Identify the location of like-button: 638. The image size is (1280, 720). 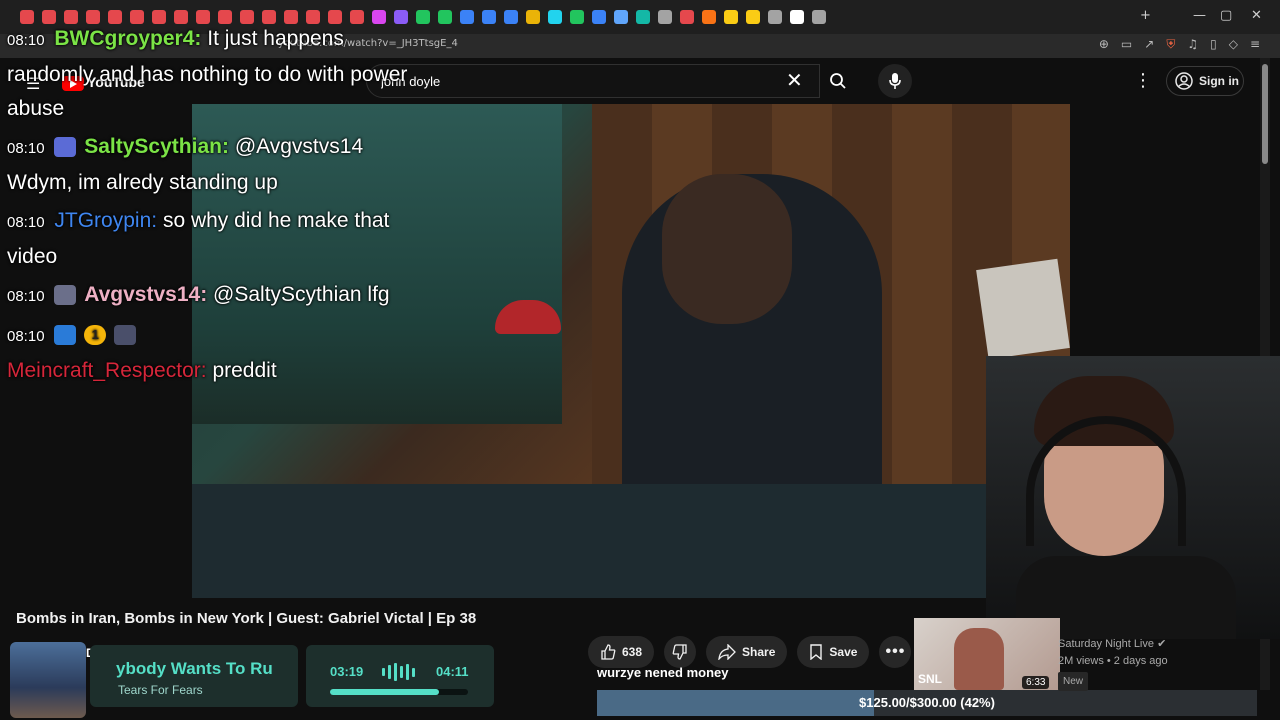
(621, 652).